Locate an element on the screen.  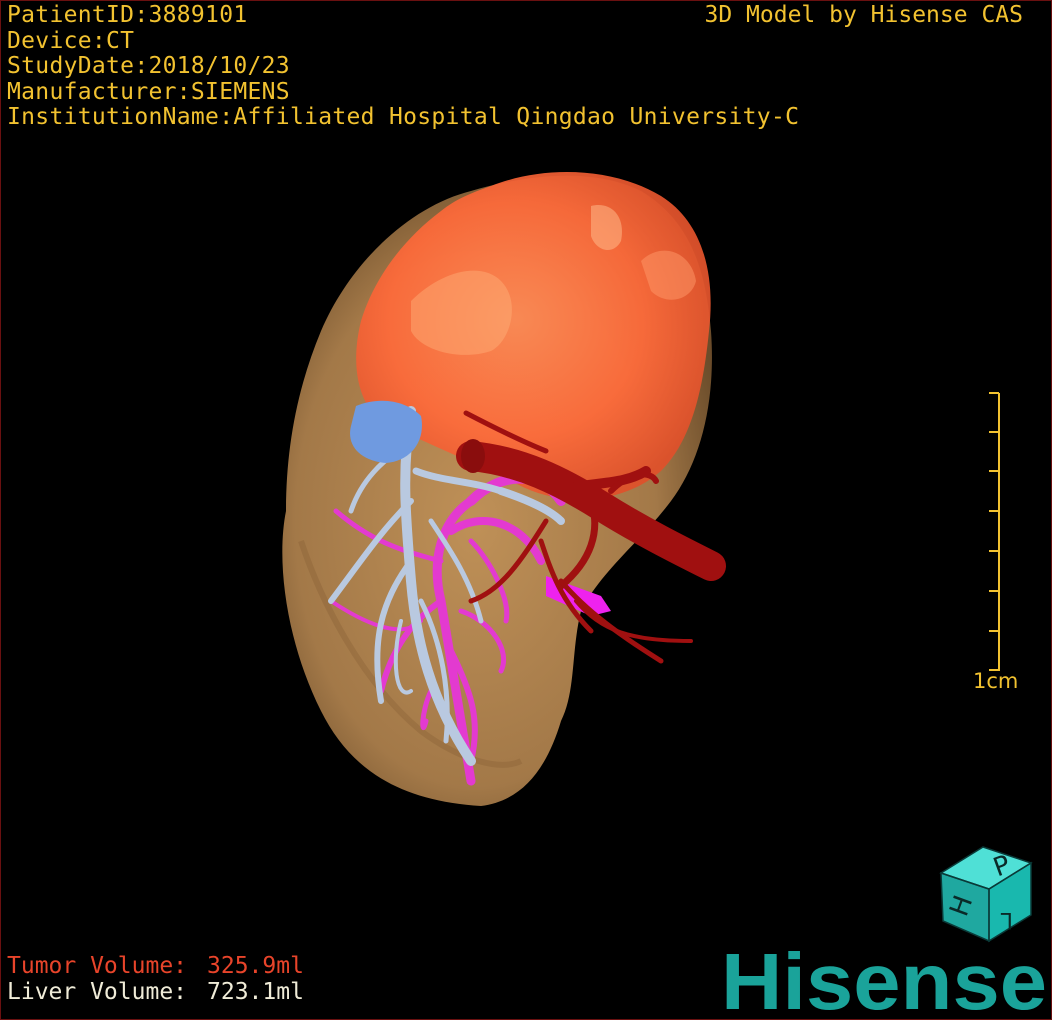
liver-volume-row: Liver Volume: 723.1ml is located at coordinates (155, 992).